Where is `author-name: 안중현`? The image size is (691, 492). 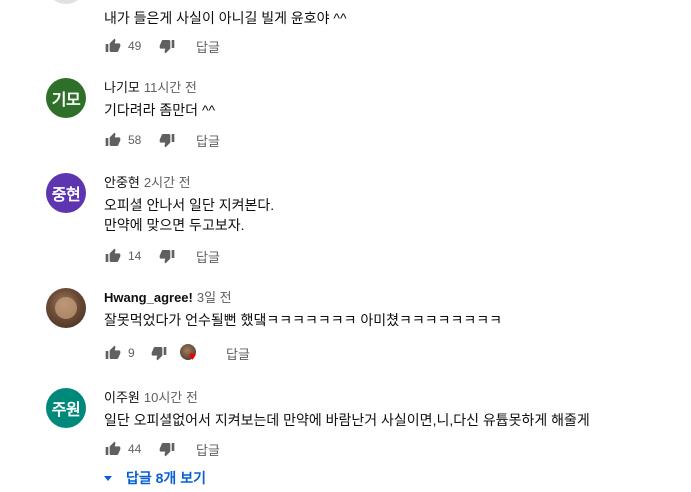 author-name: 안중현 is located at coordinates (122, 182).